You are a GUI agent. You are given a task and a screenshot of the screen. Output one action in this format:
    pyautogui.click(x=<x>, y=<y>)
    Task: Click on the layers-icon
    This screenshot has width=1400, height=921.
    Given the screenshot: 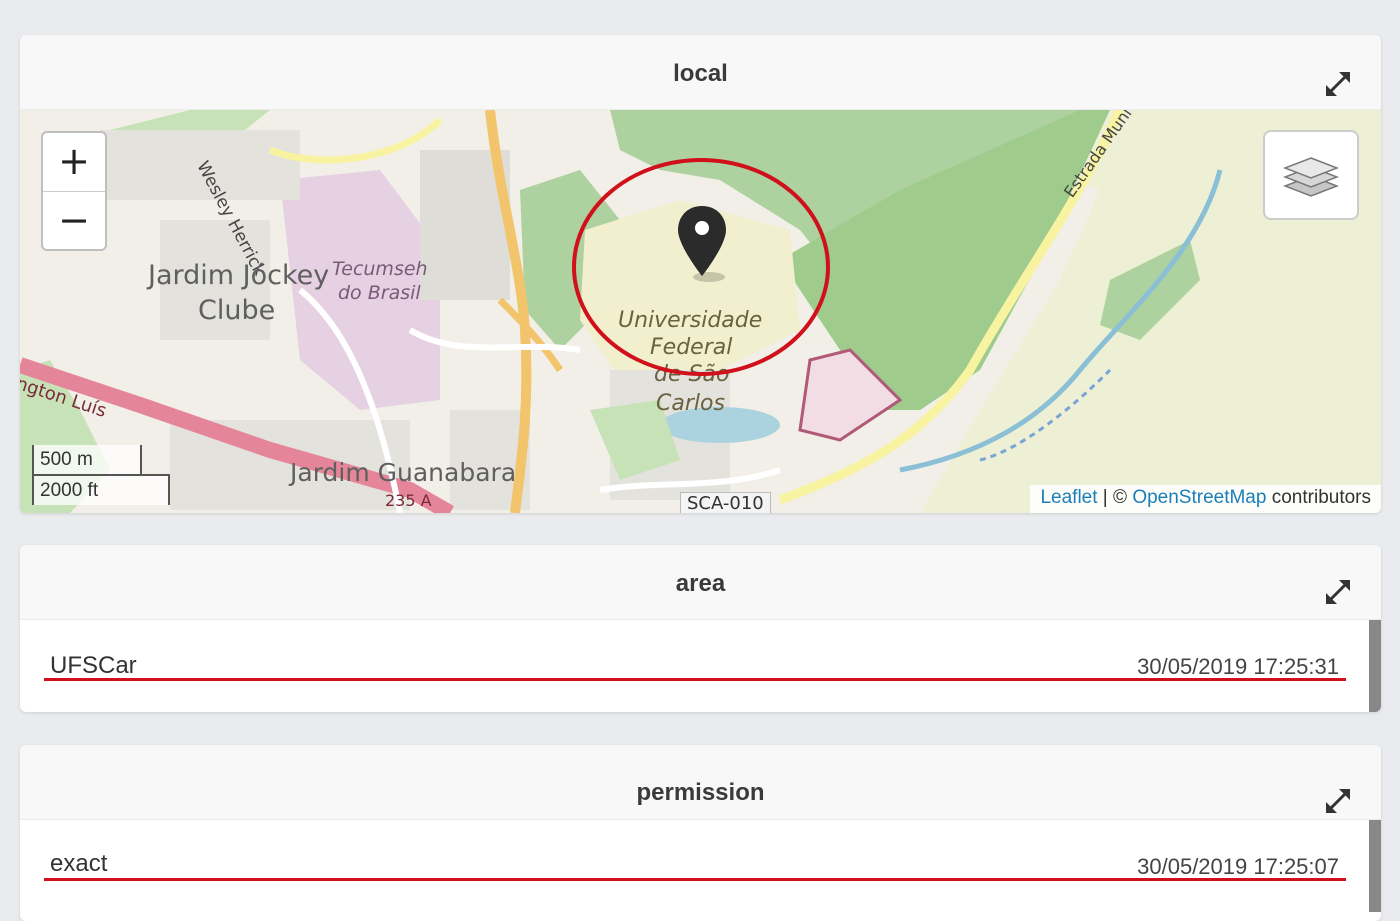 What is the action you would take?
    pyautogui.click(x=1311, y=177)
    